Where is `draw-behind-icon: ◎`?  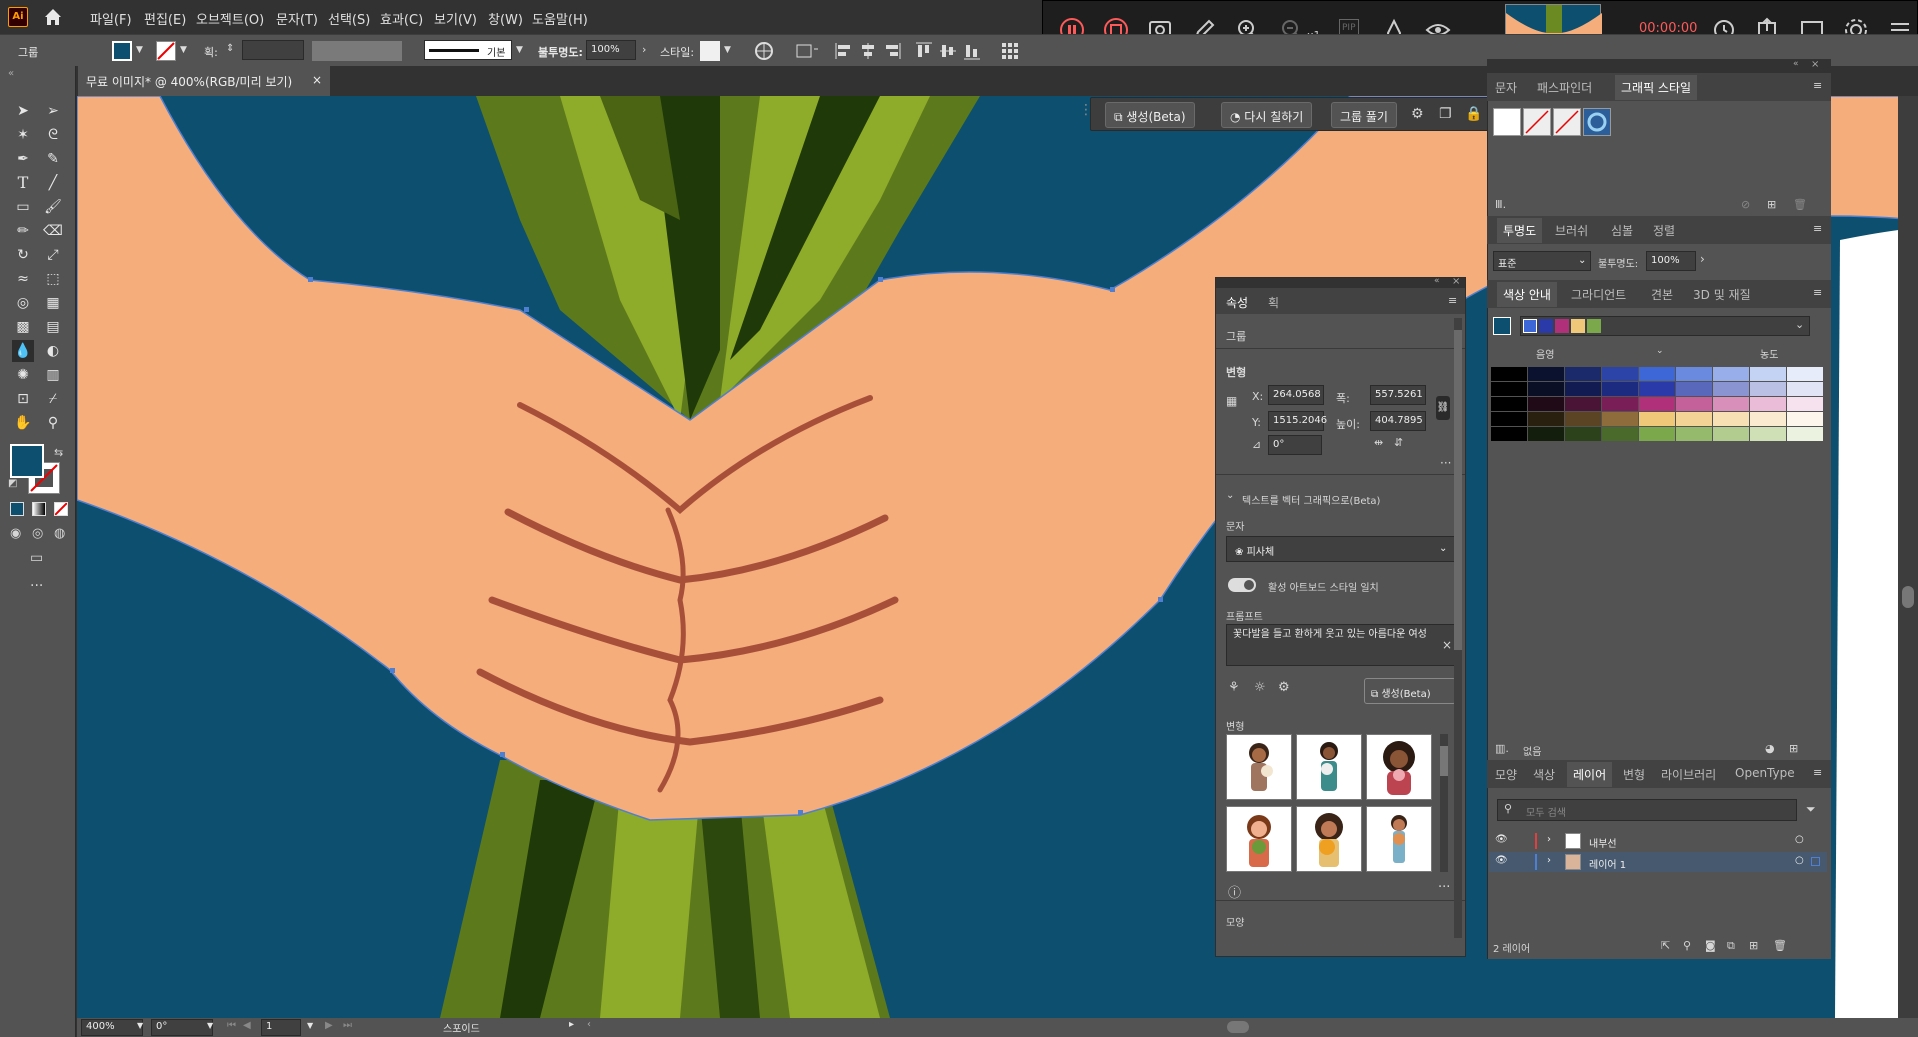
draw-behind-icon: ◎ is located at coordinates (37, 533).